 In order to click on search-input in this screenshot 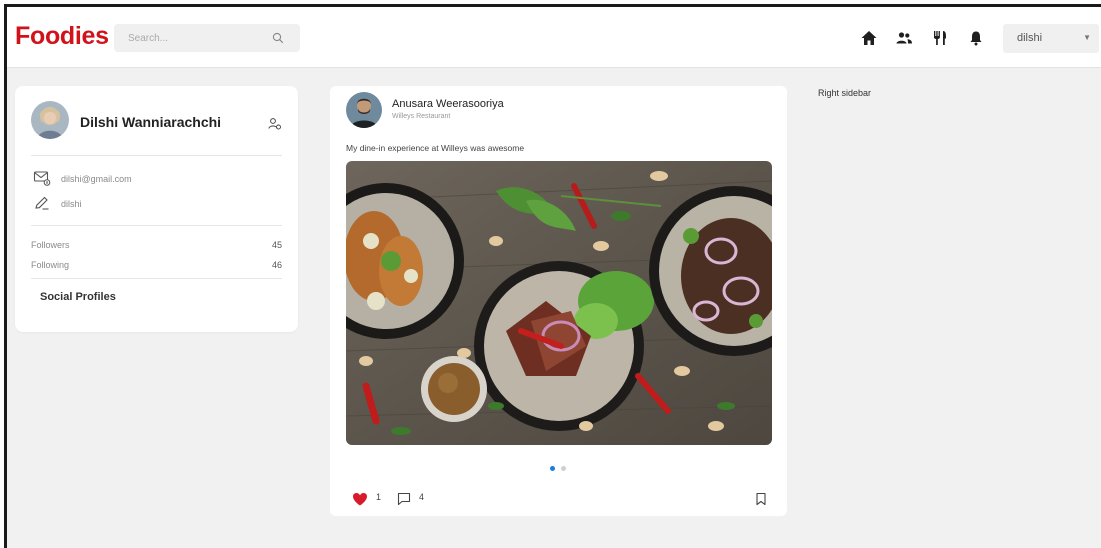, I will do `click(193, 38)`.